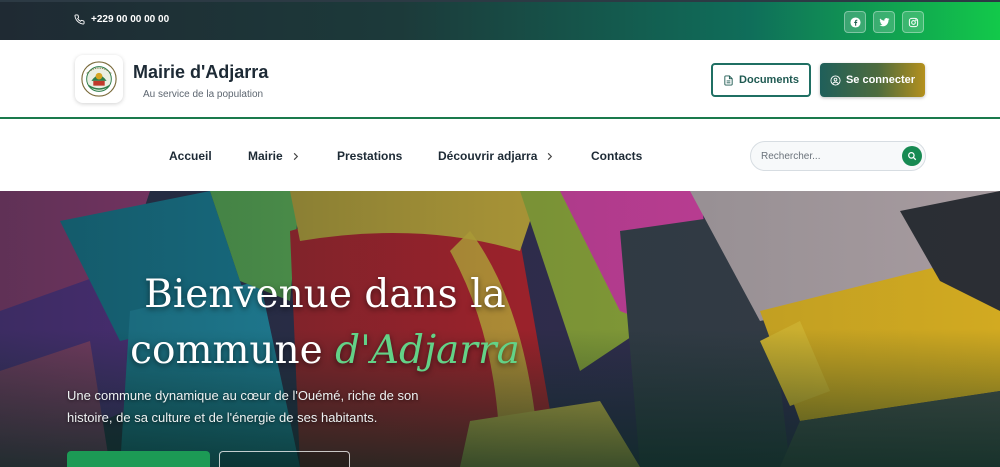 This screenshot has height=467, width=1000. Describe the element at coordinates (728, 80) in the screenshot. I see `document-icon` at that location.